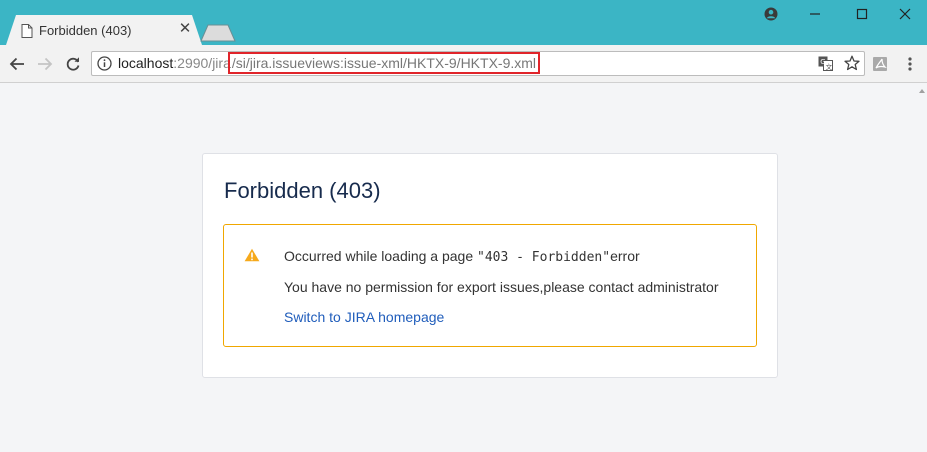 This screenshot has height=452, width=927. What do you see at coordinates (625, 256) in the screenshot?
I see `alert-line-1-suffix: error` at bounding box center [625, 256].